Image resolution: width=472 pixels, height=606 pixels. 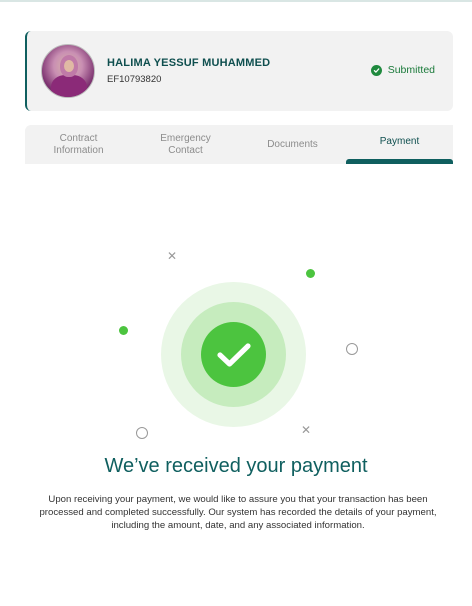 I want to click on top-divider, so click(x=236, y=1).